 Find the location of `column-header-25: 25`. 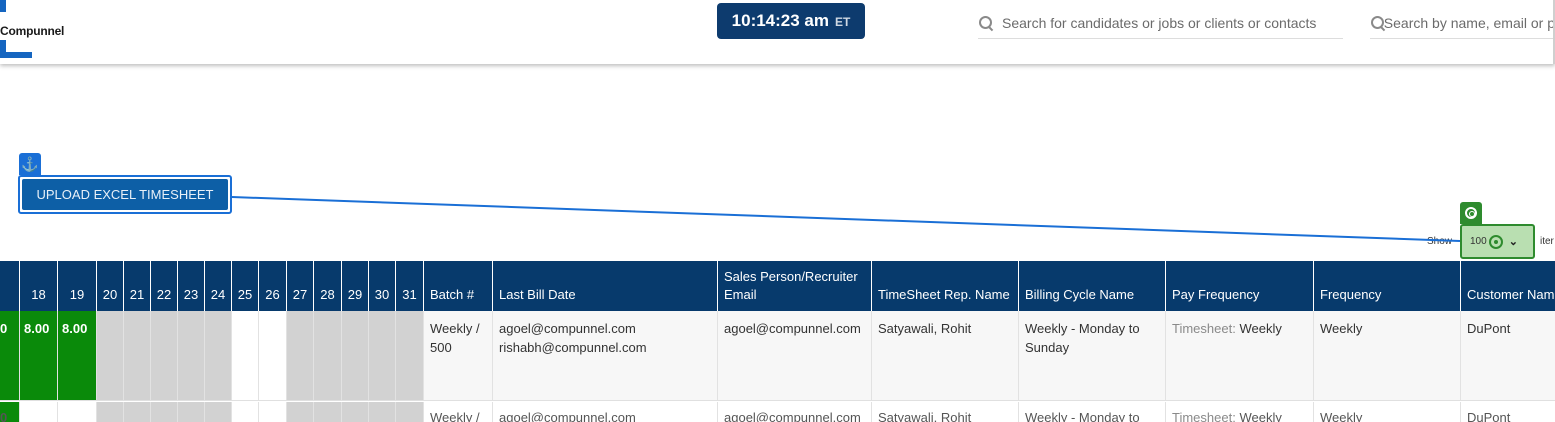

column-header-25: 25 is located at coordinates (245, 286).